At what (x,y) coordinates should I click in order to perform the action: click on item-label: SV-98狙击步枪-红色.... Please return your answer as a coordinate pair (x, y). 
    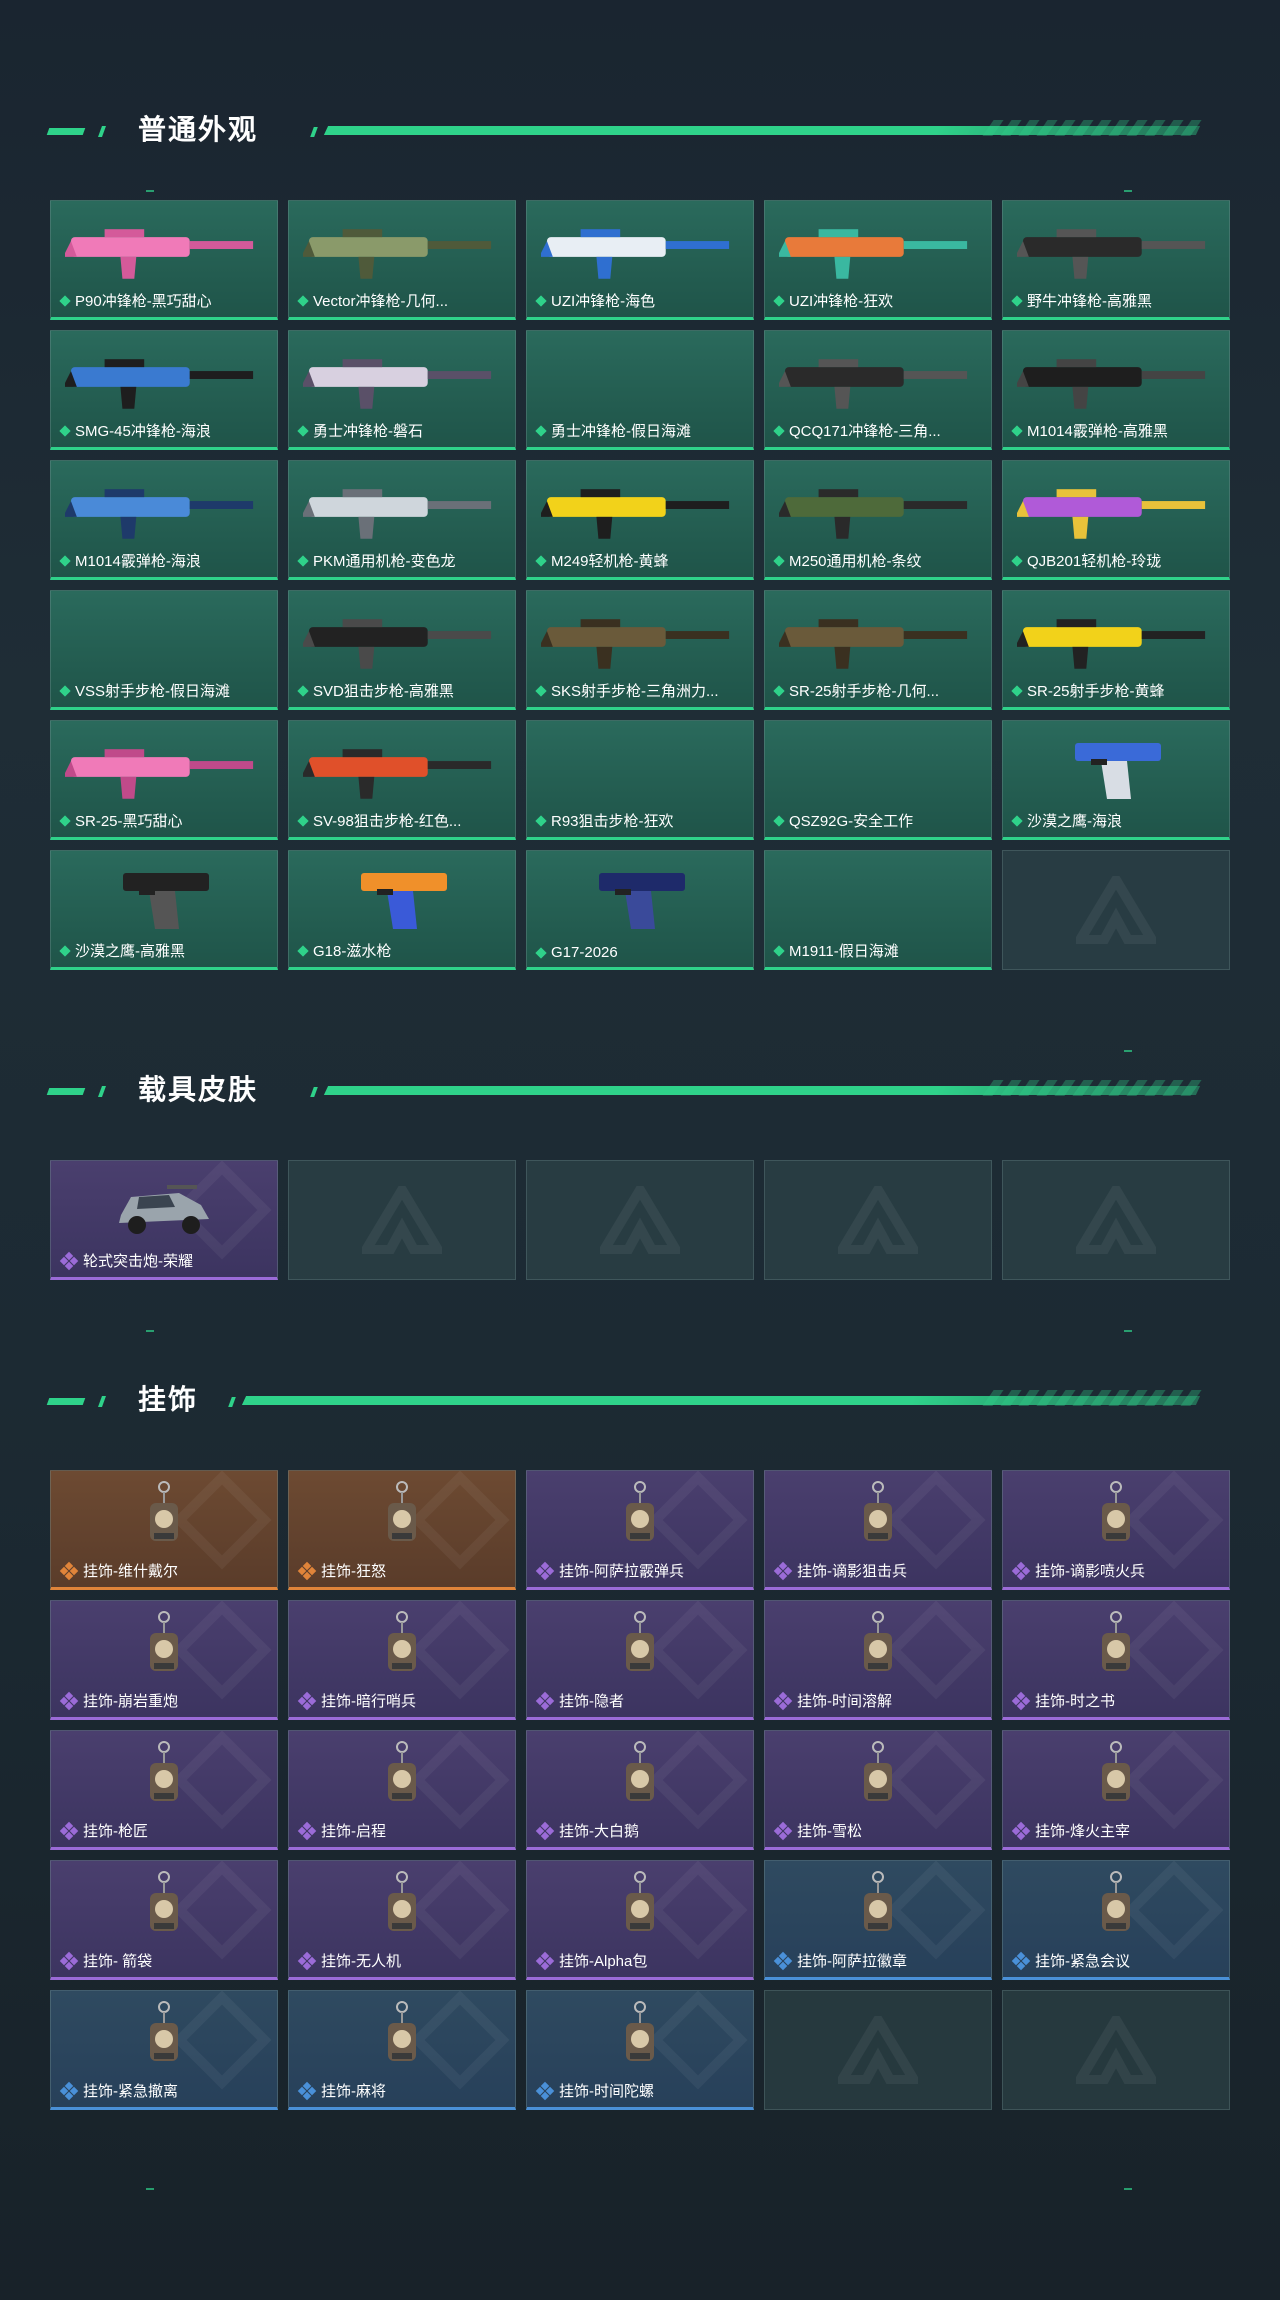
    Looking at the image, I should click on (379, 820).